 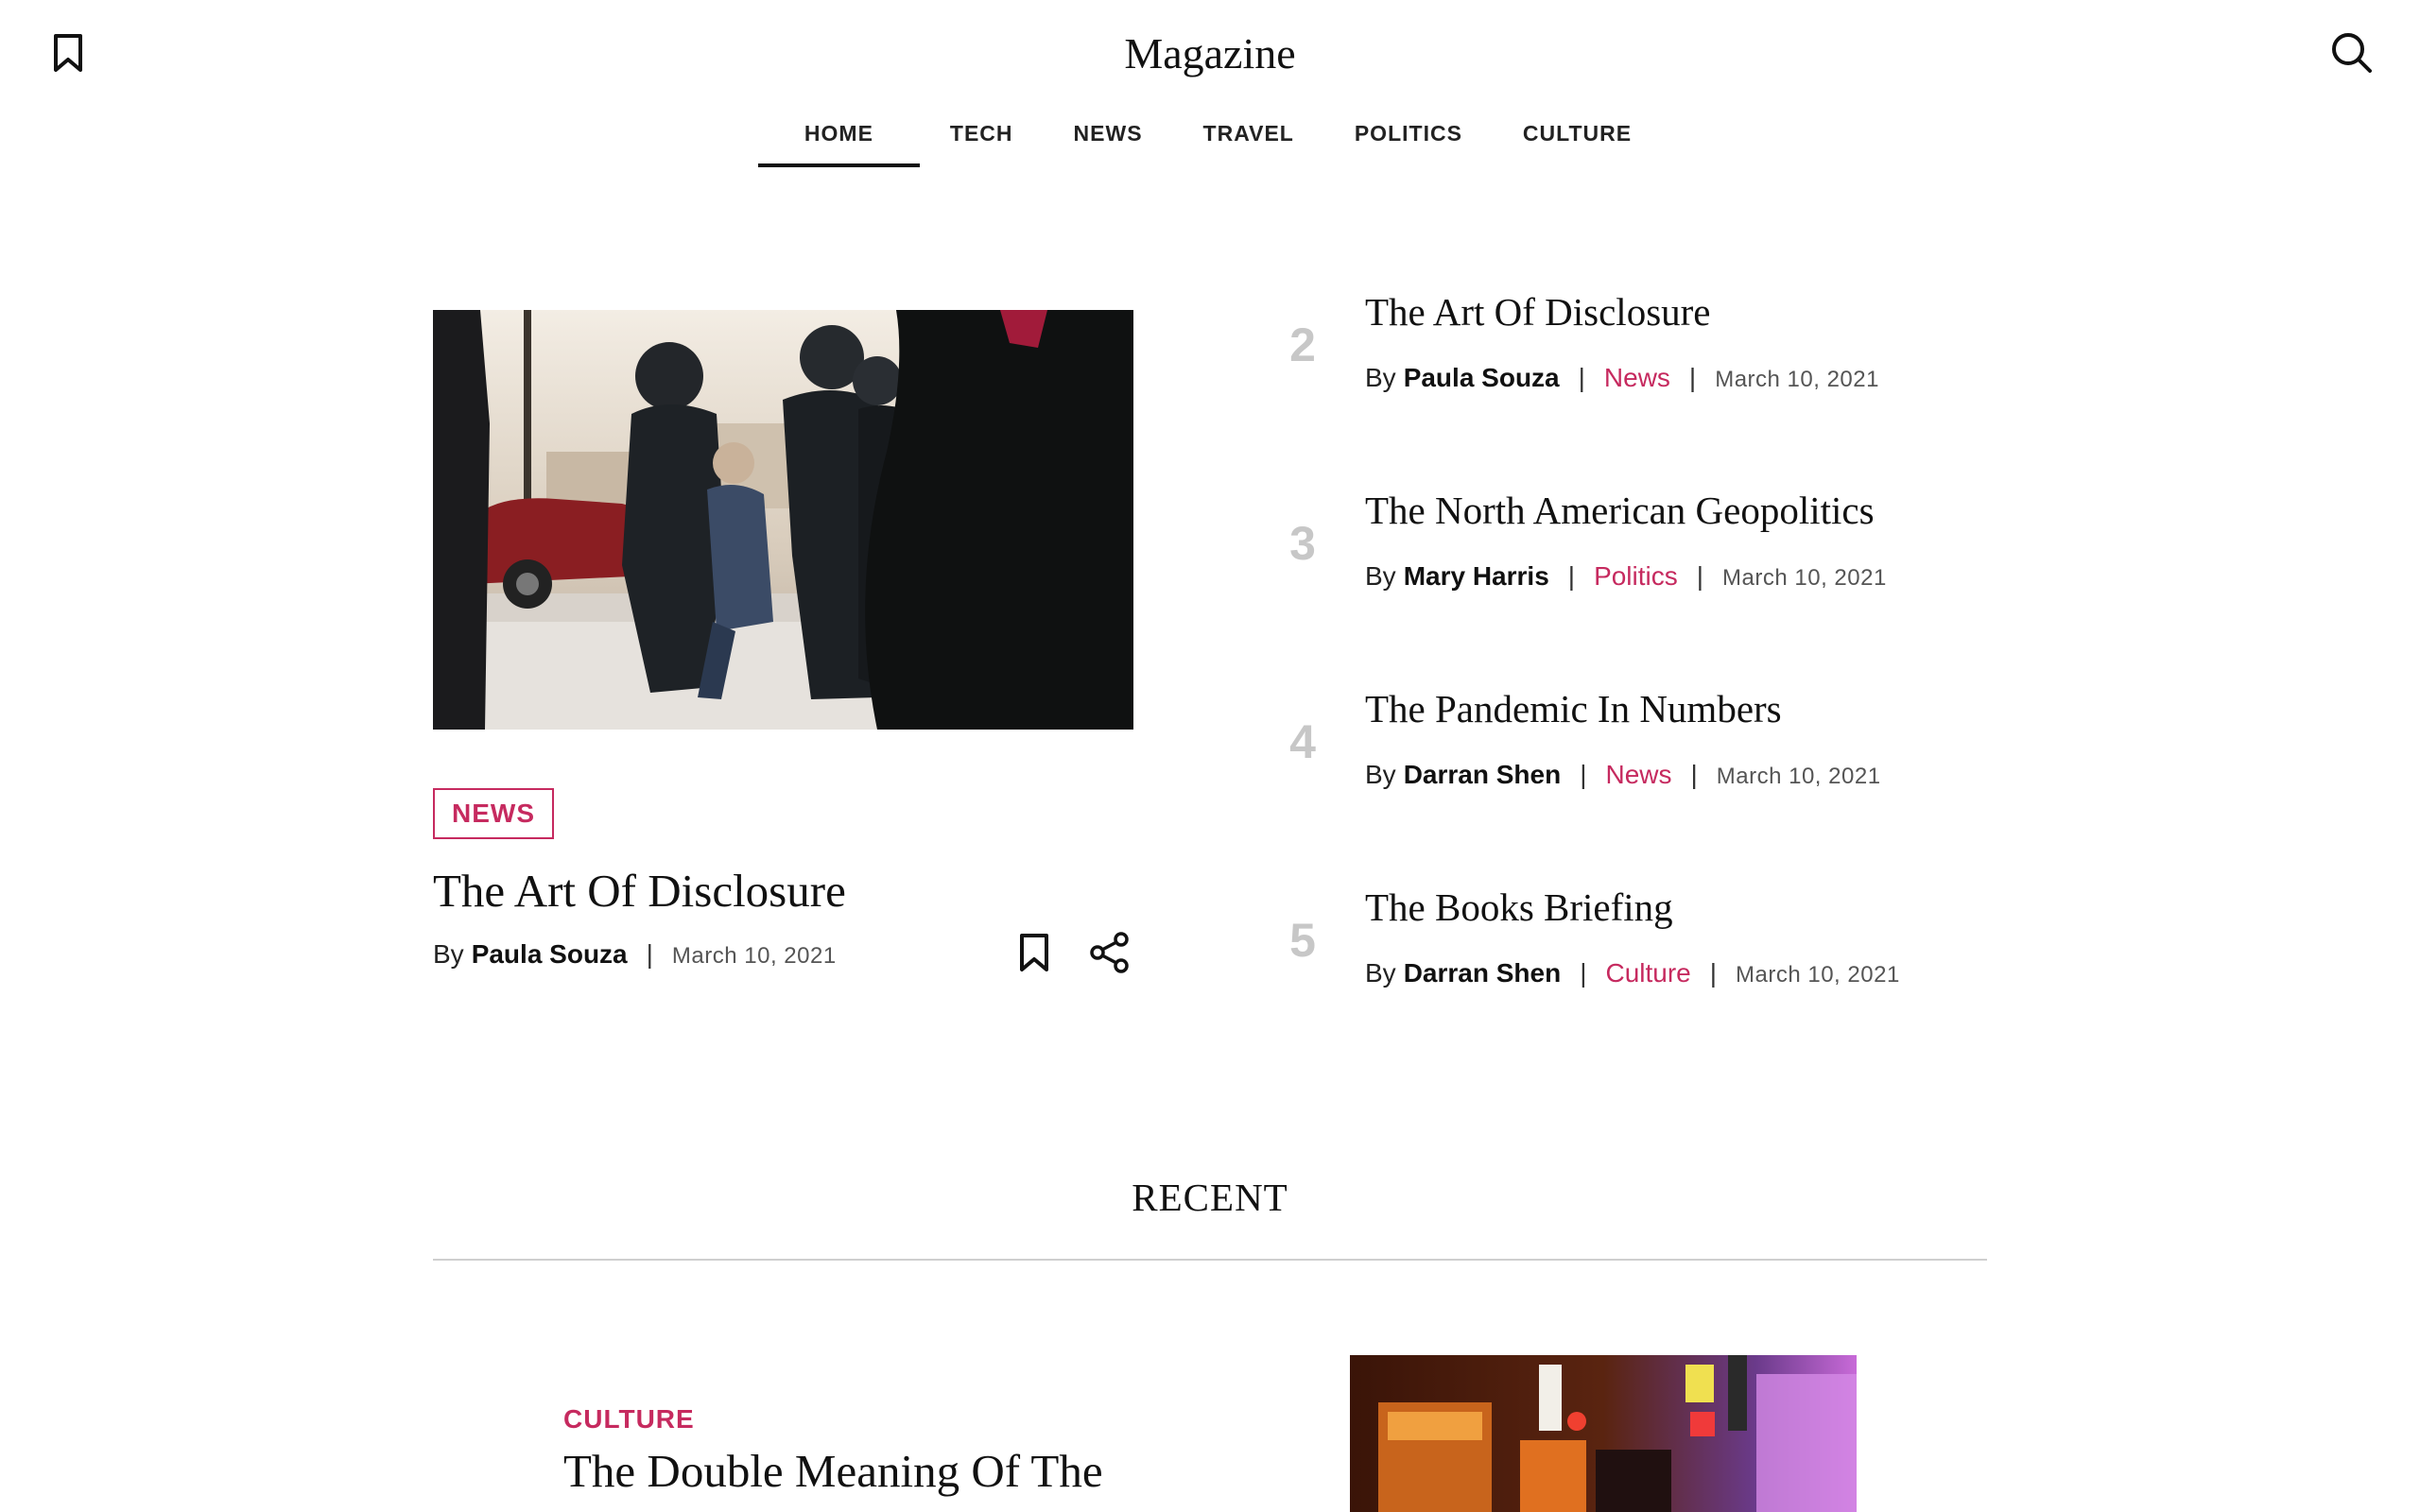 What do you see at coordinates (1519, 907) in the screenshot?
I see `ranked-article-title: The Books Briefing` at bounding box center [1519, 907].